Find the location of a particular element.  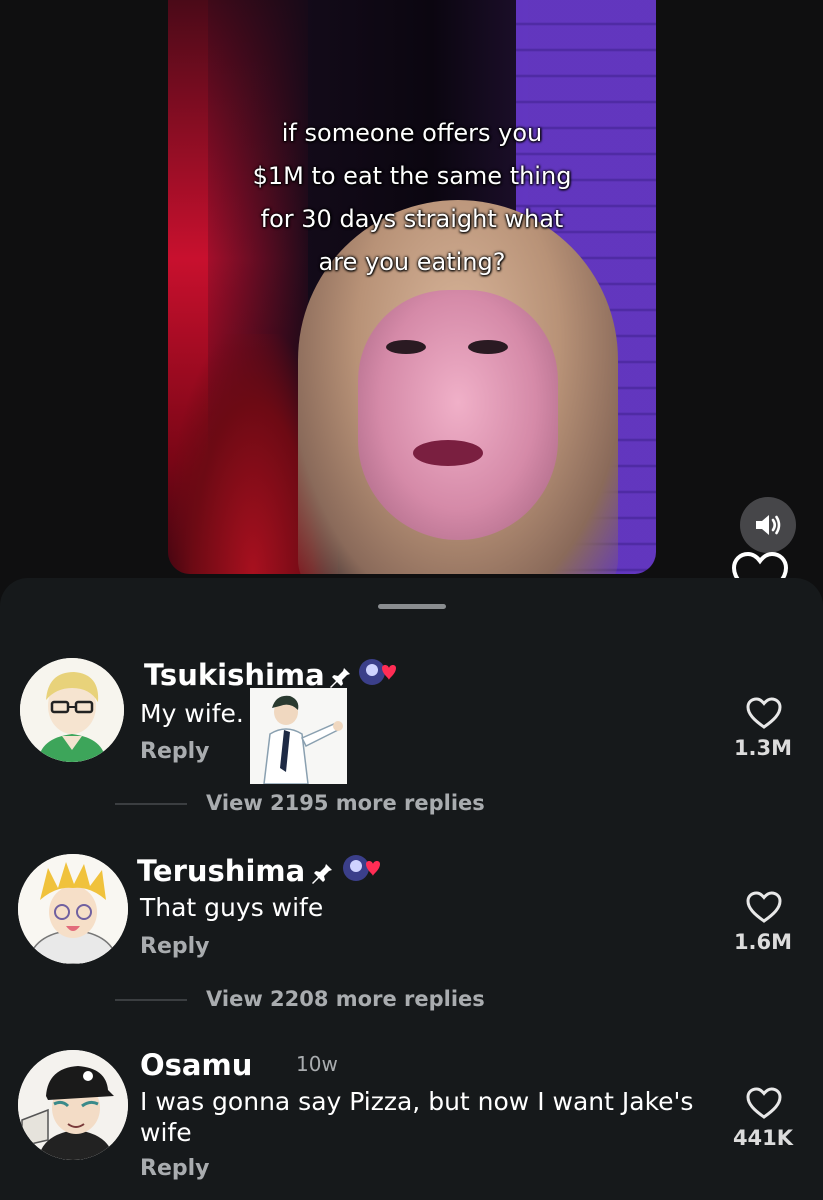

caption-line: if someone offers you is located at coordinates (412, 133).